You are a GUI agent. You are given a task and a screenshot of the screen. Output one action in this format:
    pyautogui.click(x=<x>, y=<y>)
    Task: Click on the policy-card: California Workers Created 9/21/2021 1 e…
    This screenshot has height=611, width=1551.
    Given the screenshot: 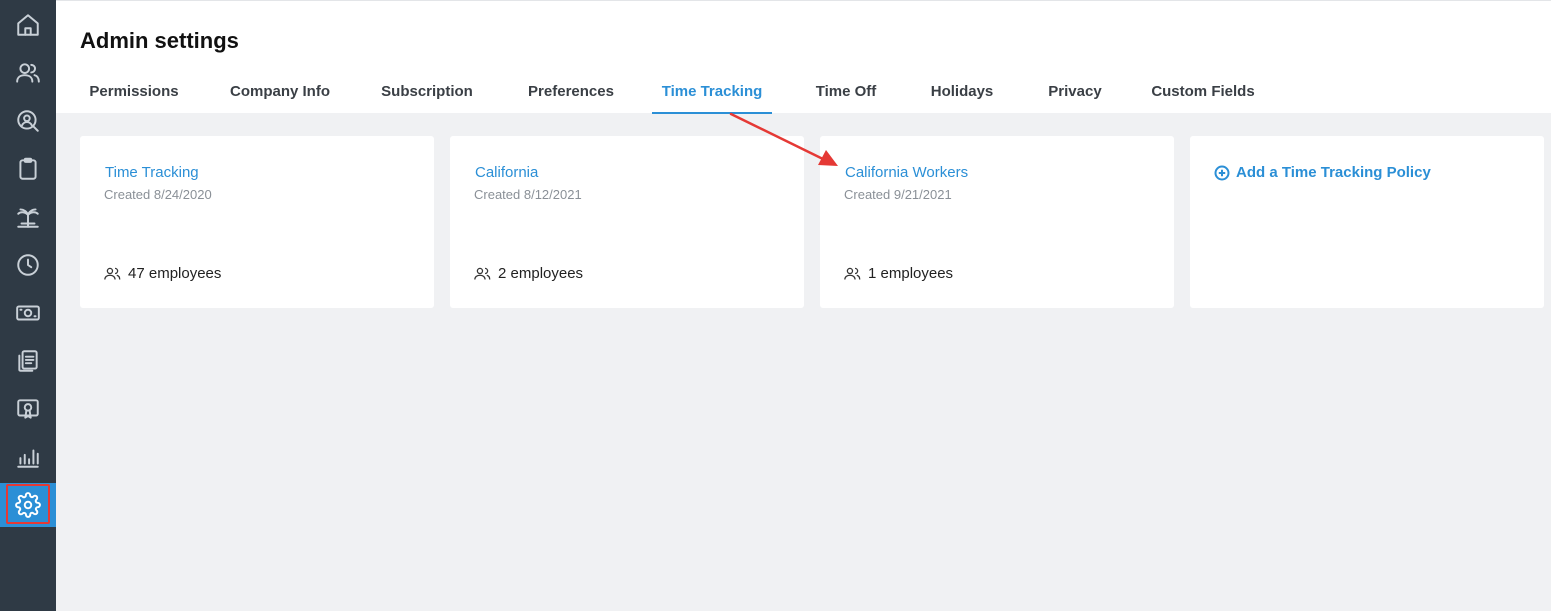 What is the action you would take?
    pyautogui.click(x=997, y=222)
    